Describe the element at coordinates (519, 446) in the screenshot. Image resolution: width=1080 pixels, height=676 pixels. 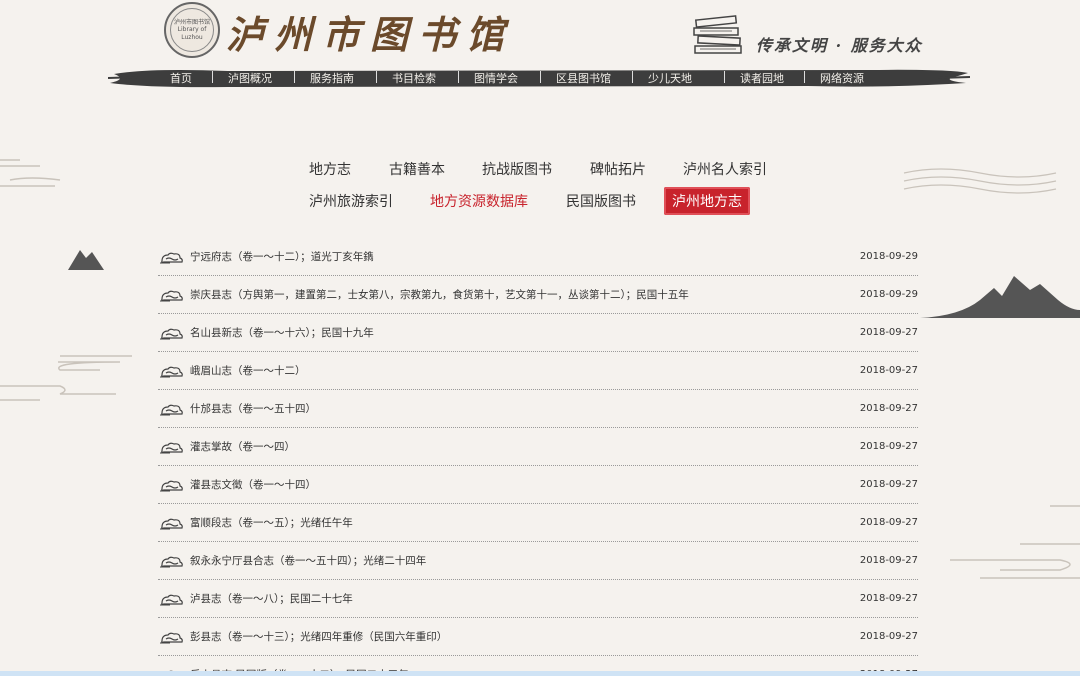
I see `list-item-title: 灌志掌故（卷一～四）` at that location.